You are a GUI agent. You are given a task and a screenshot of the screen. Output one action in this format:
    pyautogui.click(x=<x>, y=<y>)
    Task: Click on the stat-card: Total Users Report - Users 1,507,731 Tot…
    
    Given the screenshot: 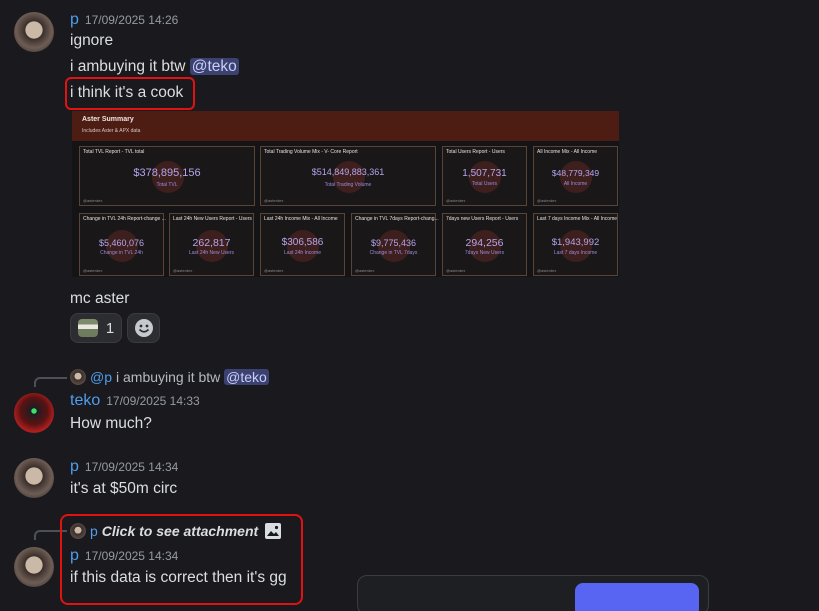 What is the action you would take?
    pyautogui.click(x=484, y=176)
    